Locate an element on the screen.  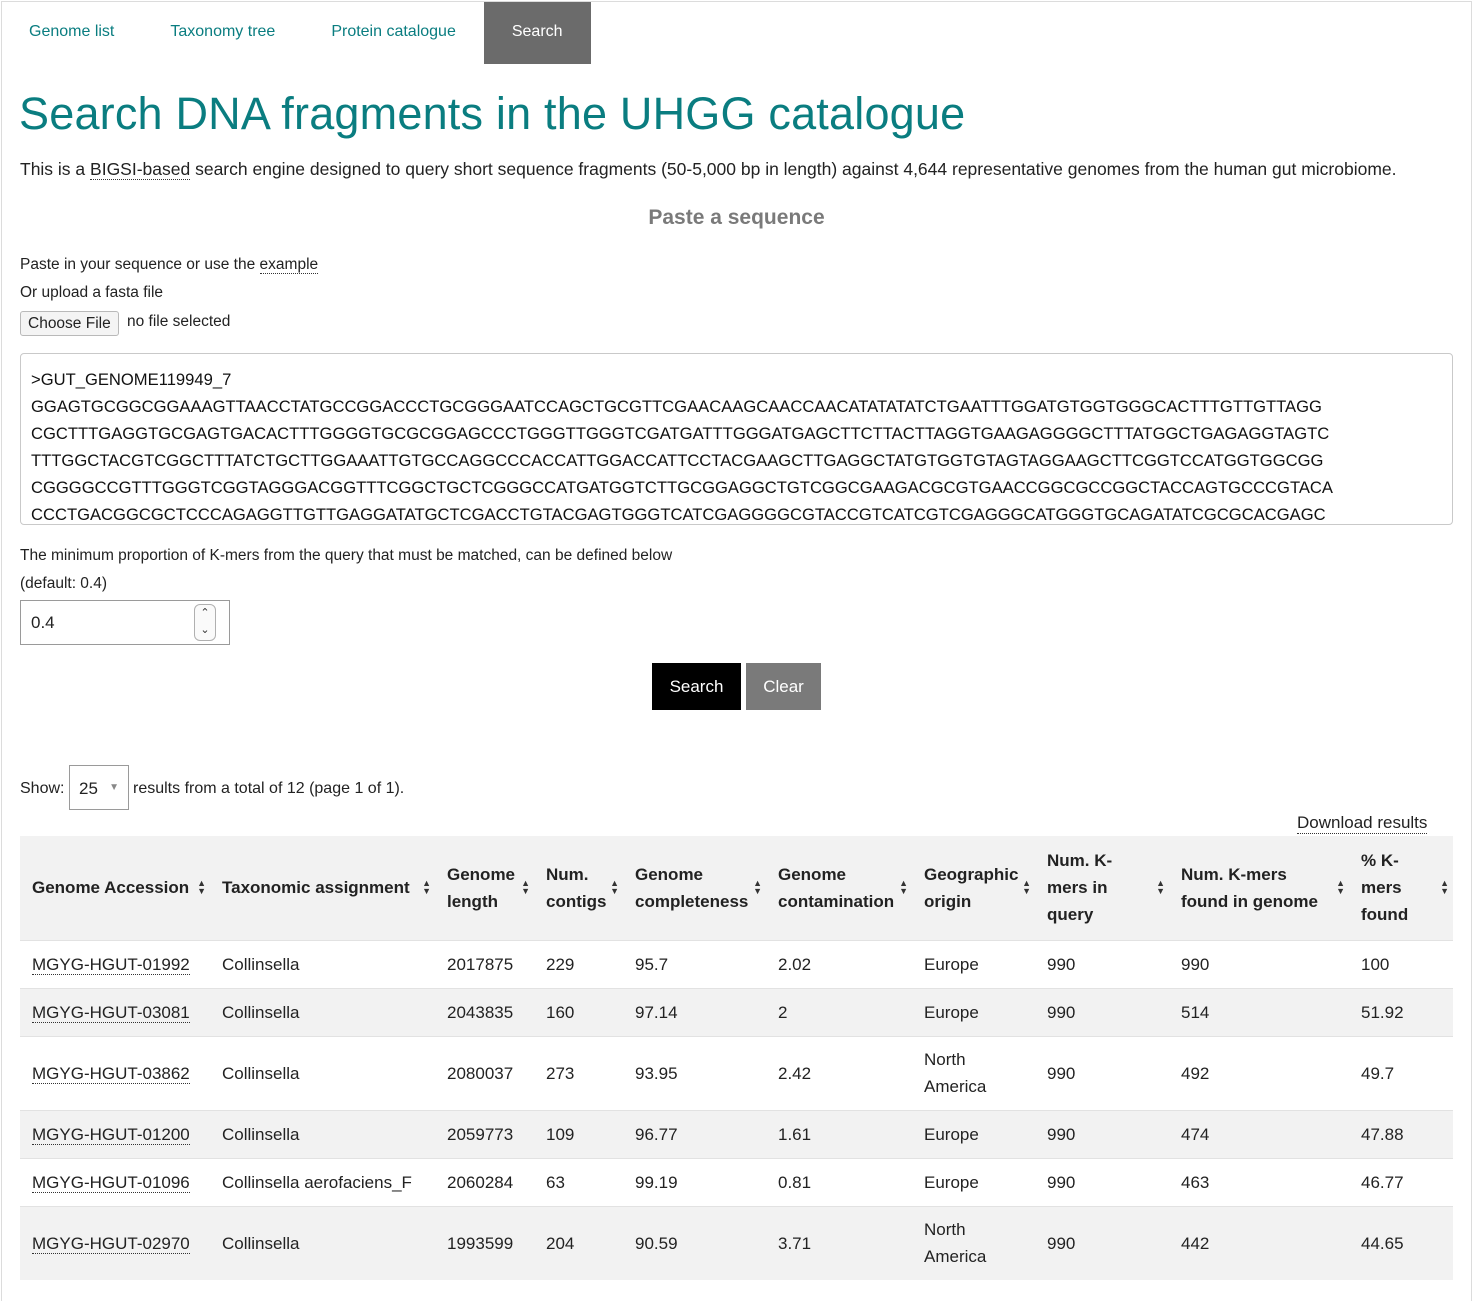
search-button: Search is located at coordinates (696, 686).